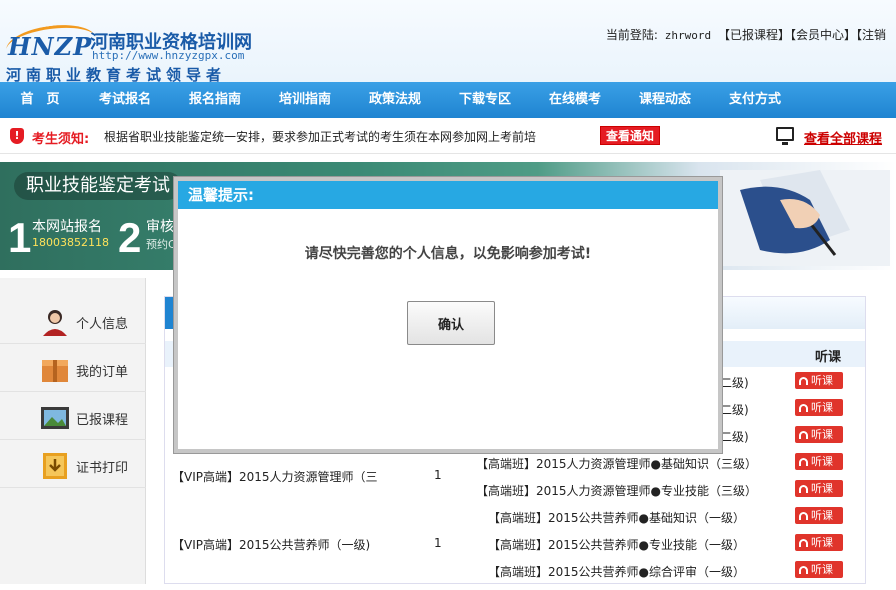 The image size is (896, 590). What do you see at coordinates (320, 137) in the screenshot?
I see `notice-text: 根据省职业技能鉴定统一安排，要求参加正式考试的考生须在本网参加网上考前培` at bounding box center [320, 137].